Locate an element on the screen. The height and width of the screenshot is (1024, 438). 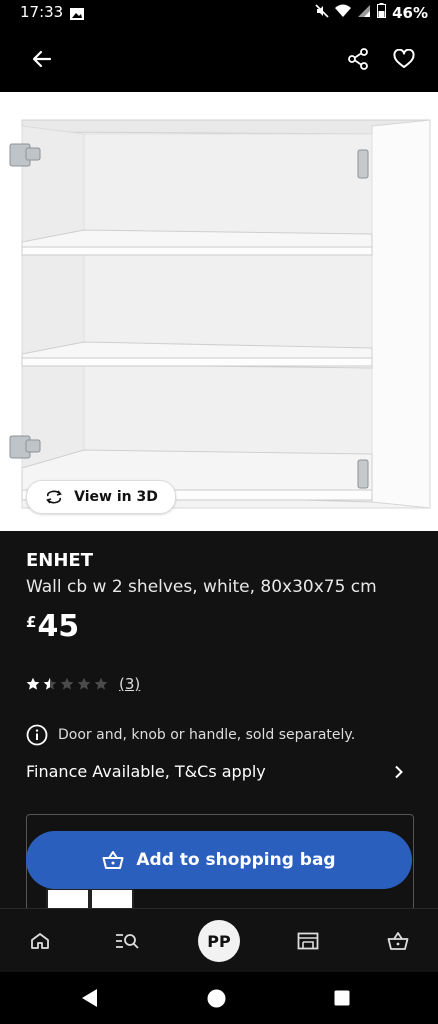
product-brand: ENHET is located at coordinates (59, 560).